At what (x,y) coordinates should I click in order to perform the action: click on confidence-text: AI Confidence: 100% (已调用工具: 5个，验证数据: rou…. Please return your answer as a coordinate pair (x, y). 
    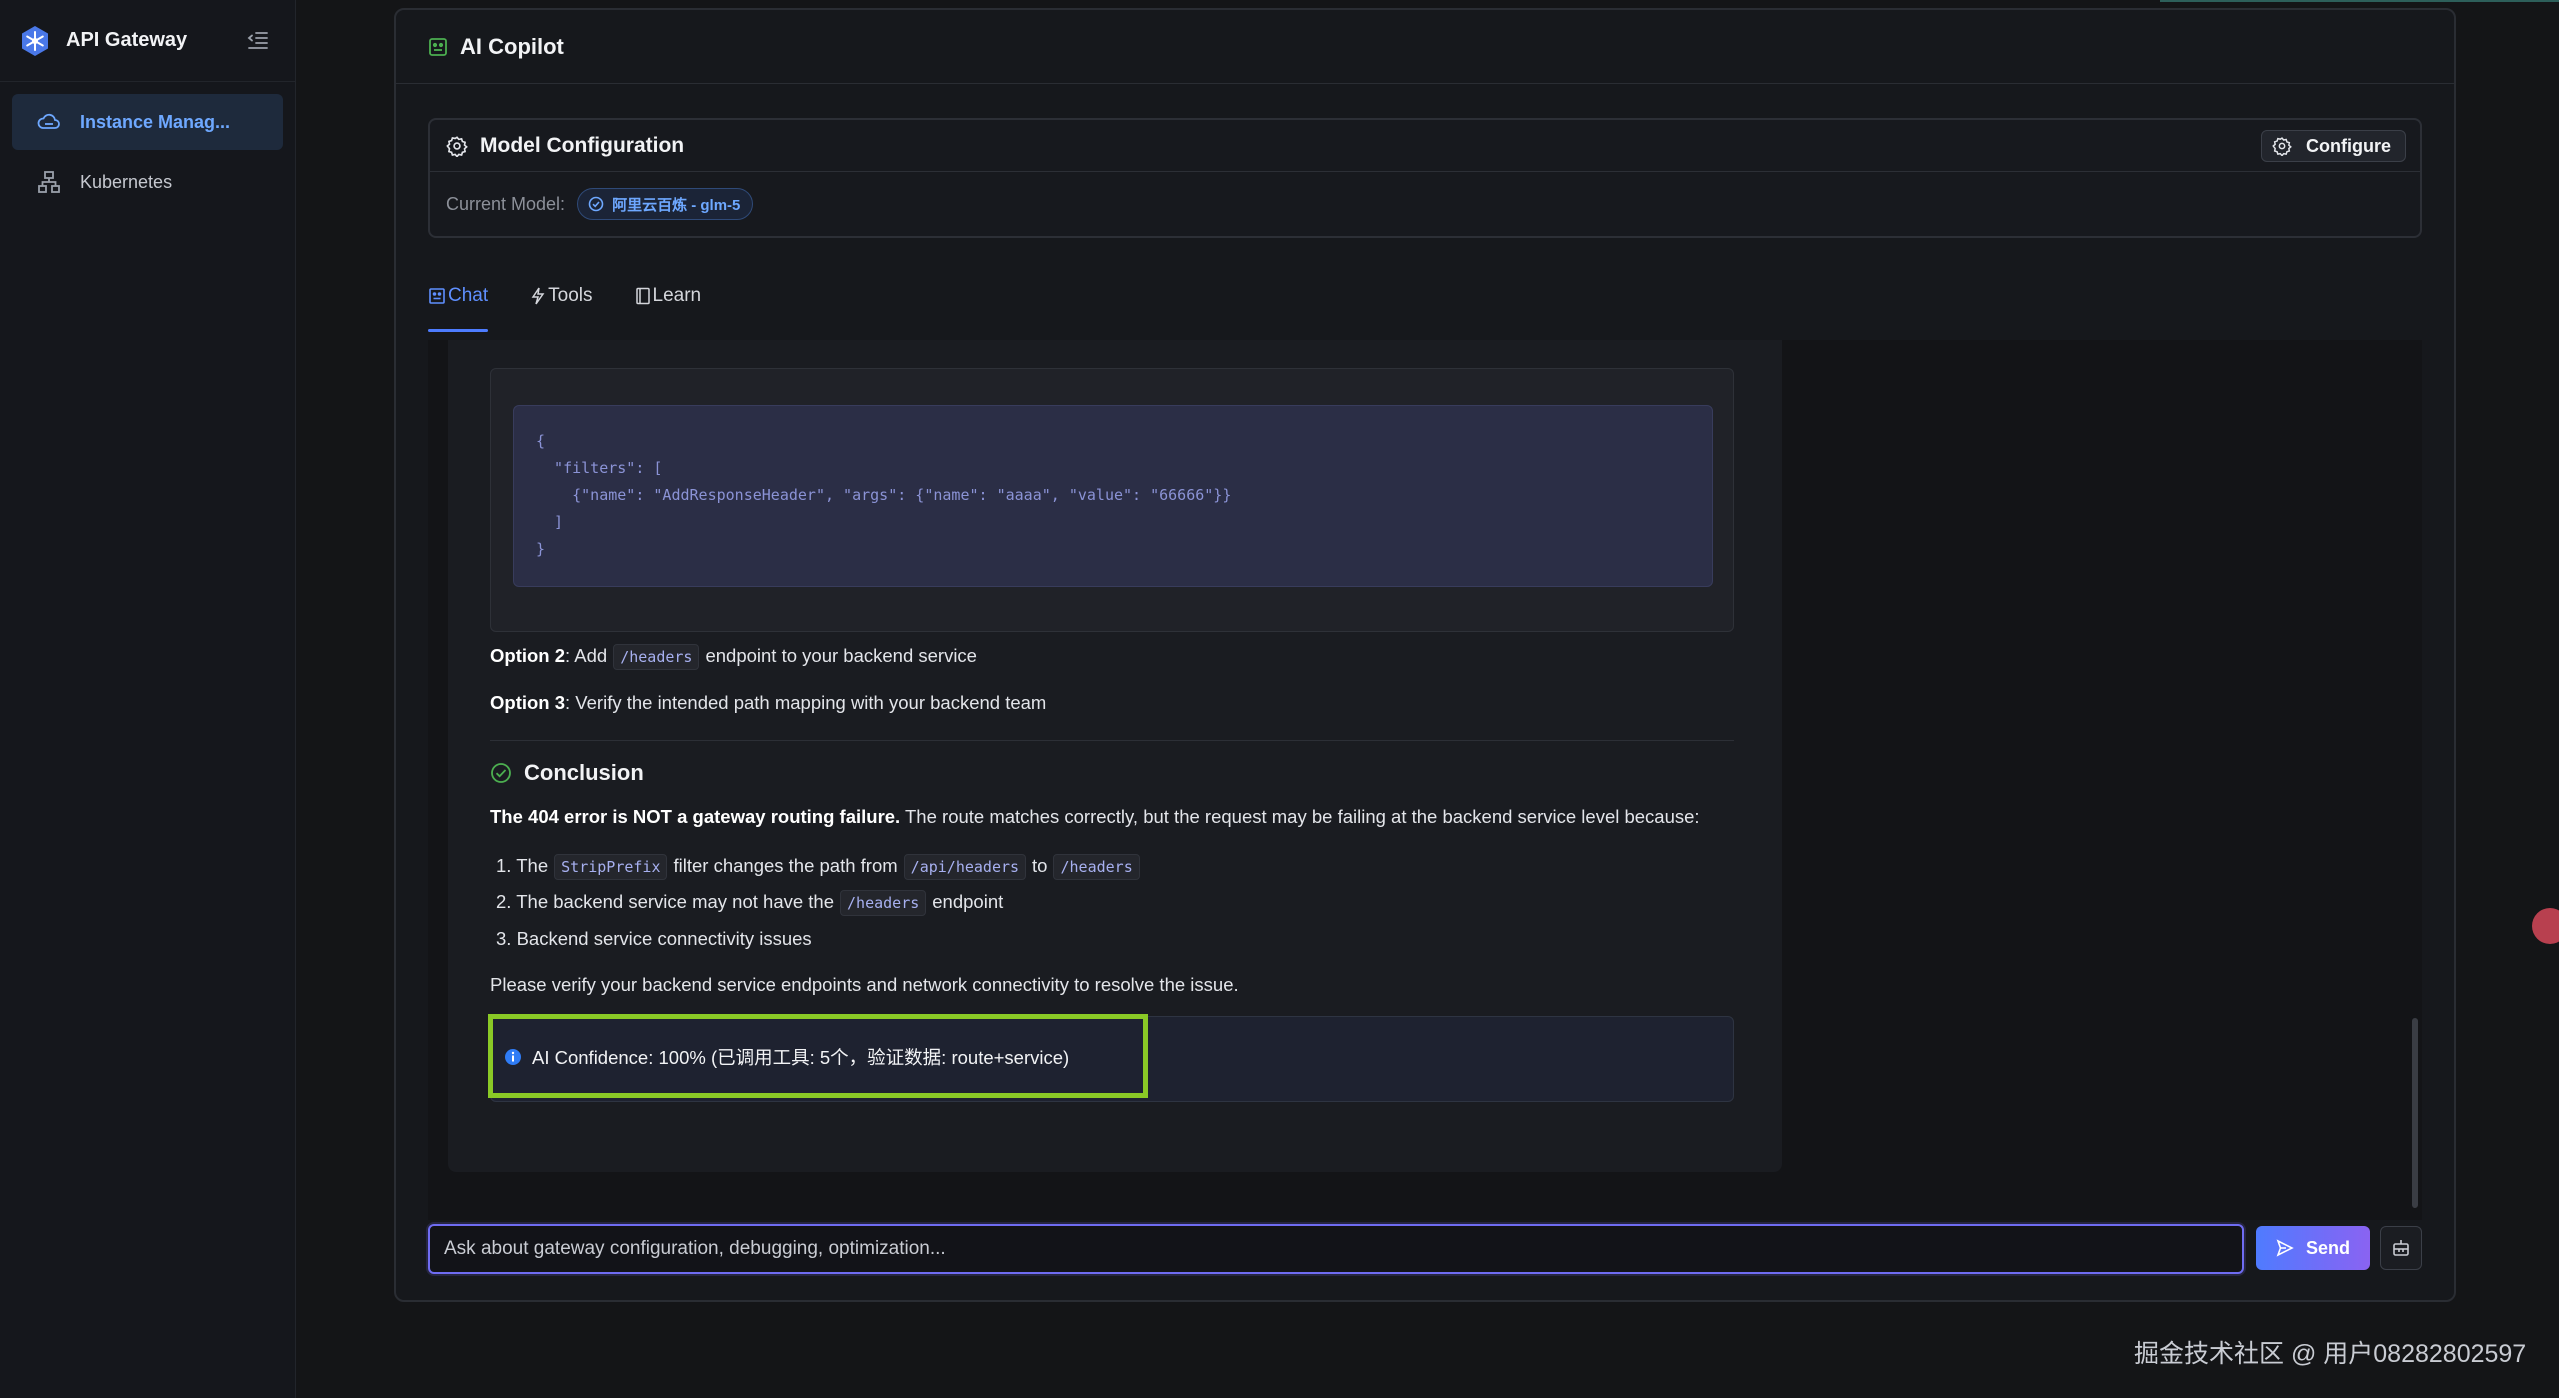
    Looking at the image, I should click on (786, 1057).